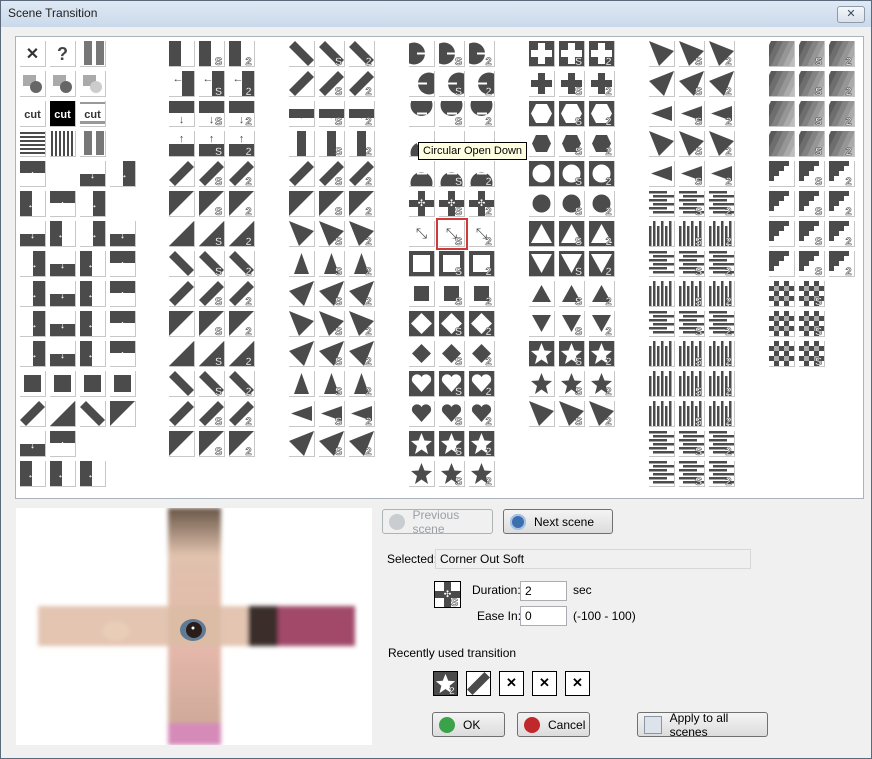 This screenshot has height=759, width=872. What do you see at coordinates (542, 174) in the screenshot?
I see `transition-circle-out-icon` at bounding box center [542, 174].